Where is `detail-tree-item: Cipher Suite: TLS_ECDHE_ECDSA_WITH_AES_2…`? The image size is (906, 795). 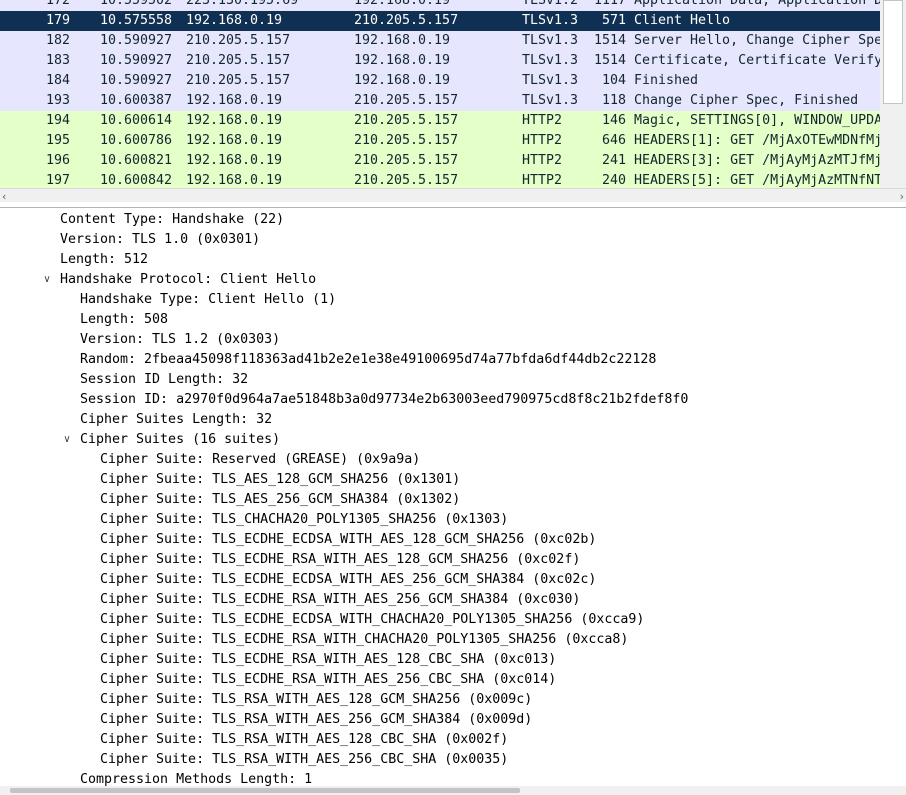 detail-tree-item: Cipher Suite: TLS_ECDHE_ECDSA_WITH_AES_2… is located at coordinates (348, 580).